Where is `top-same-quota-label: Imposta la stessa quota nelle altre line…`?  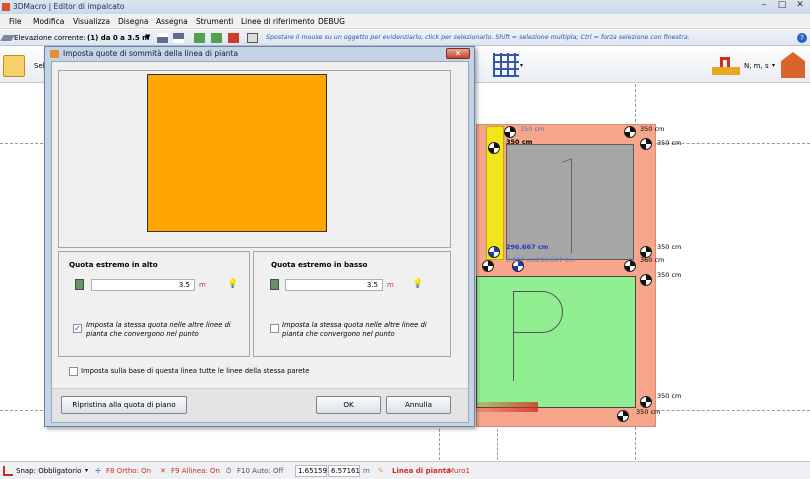 top-same-quota-label: Imposta la stessa quota nelle altre line… is located at coordinates (158, 329).